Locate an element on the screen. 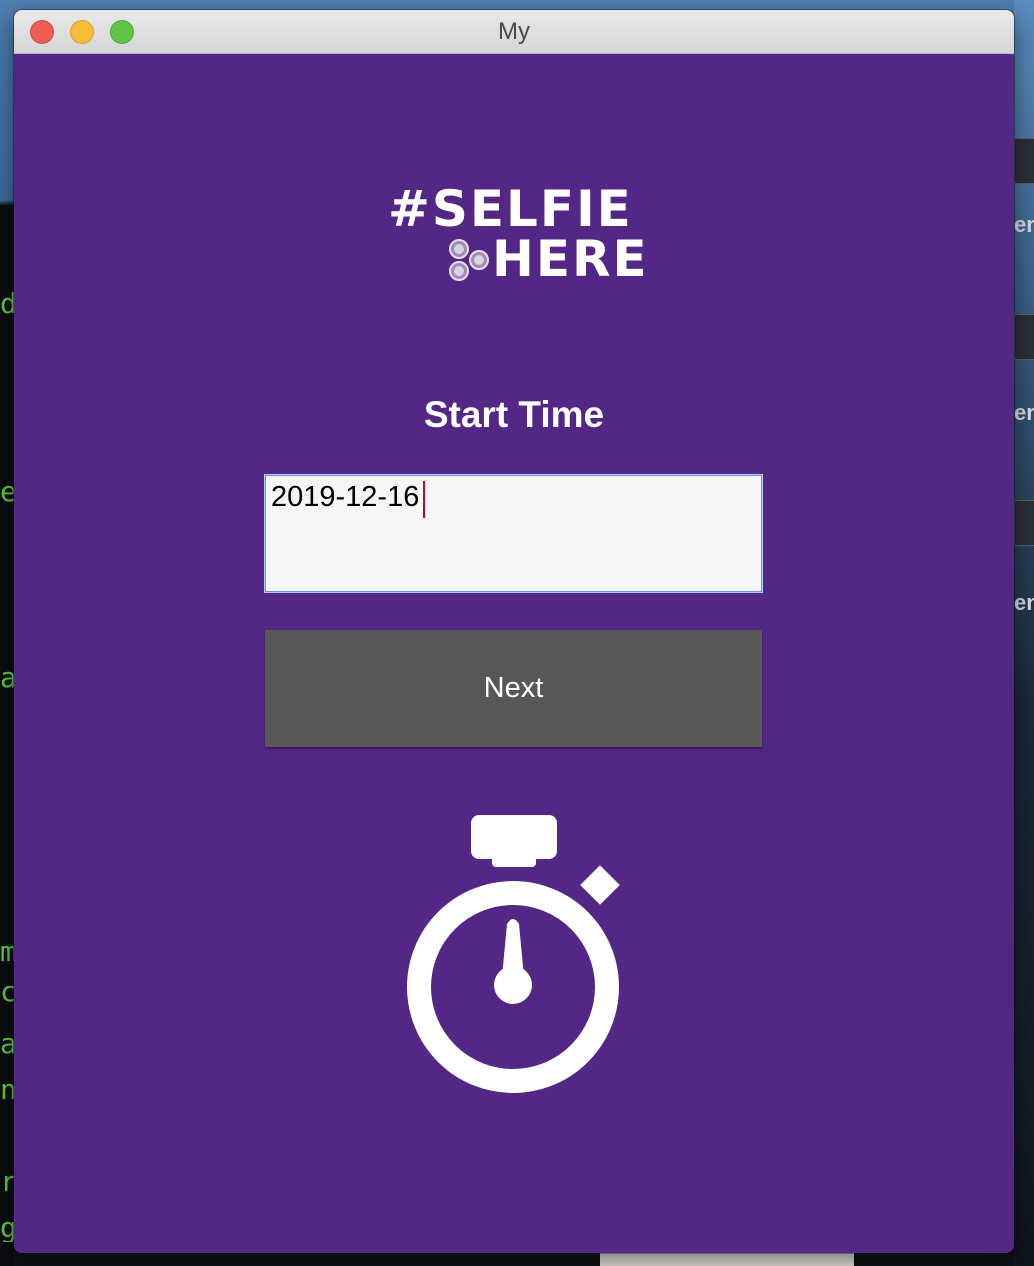  terminal-text: c is located at coordinates (7, 992).